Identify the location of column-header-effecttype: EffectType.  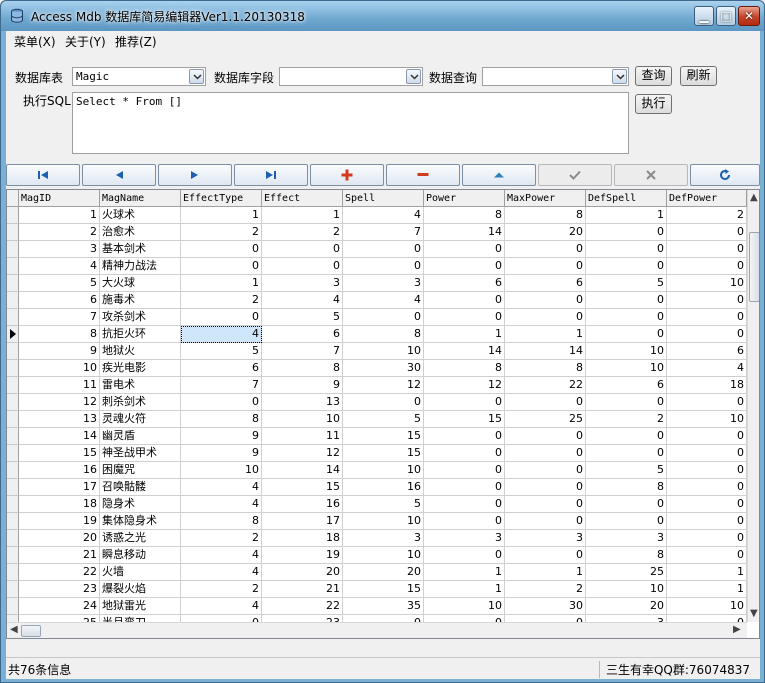
(221, 198).